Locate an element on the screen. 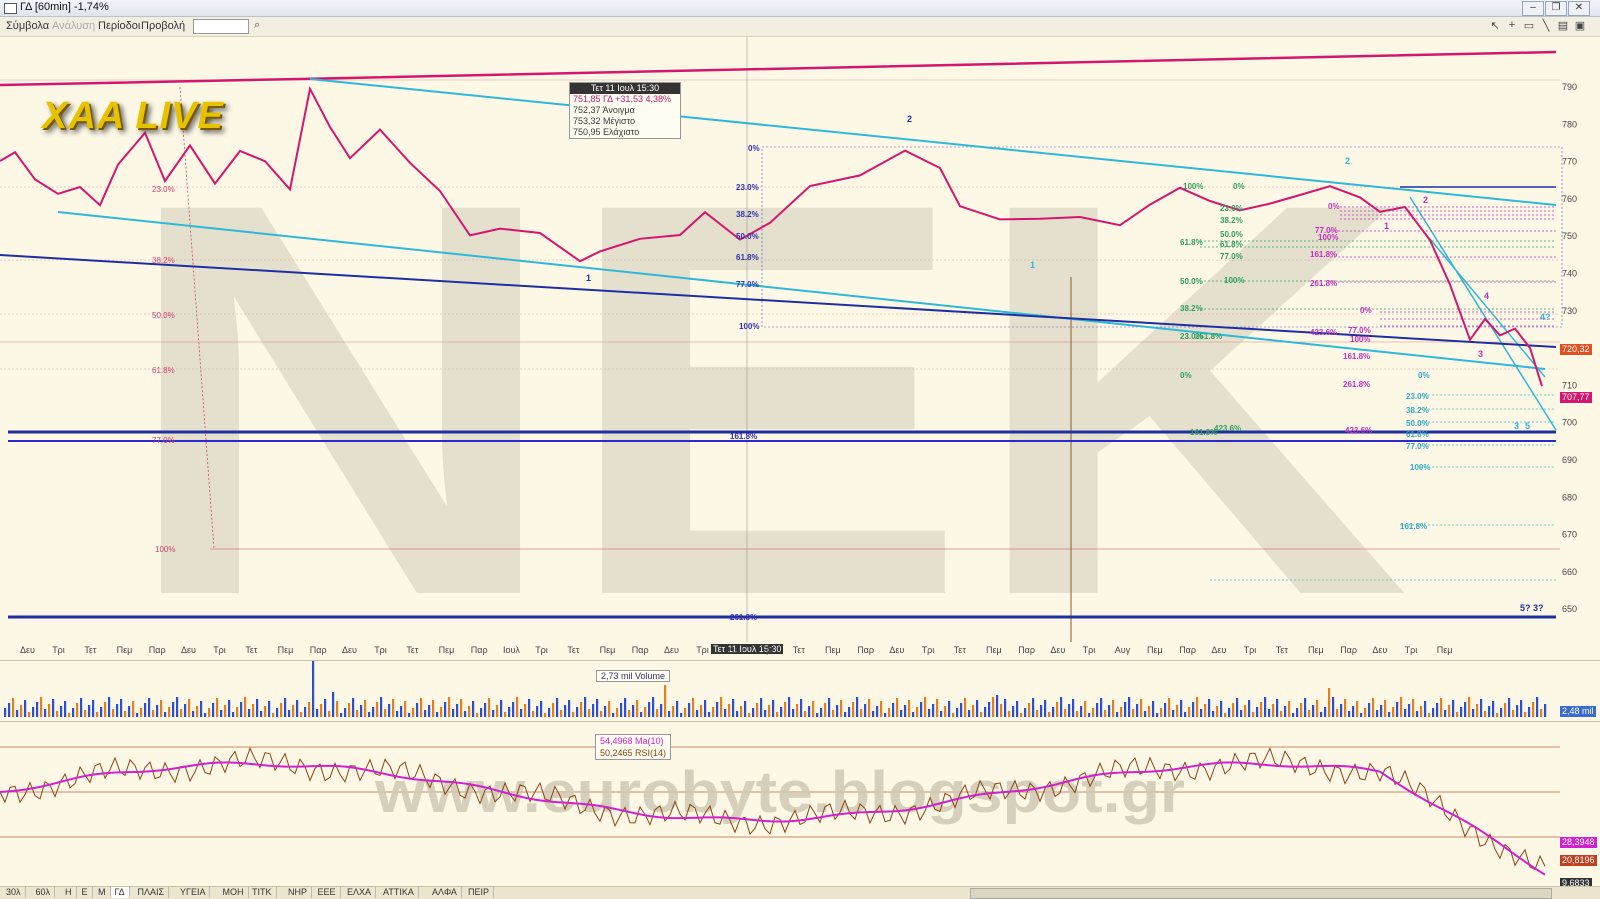 The width and height of the screenshot is (1600, 899). volume-panel is located at coordinates (800, 690).